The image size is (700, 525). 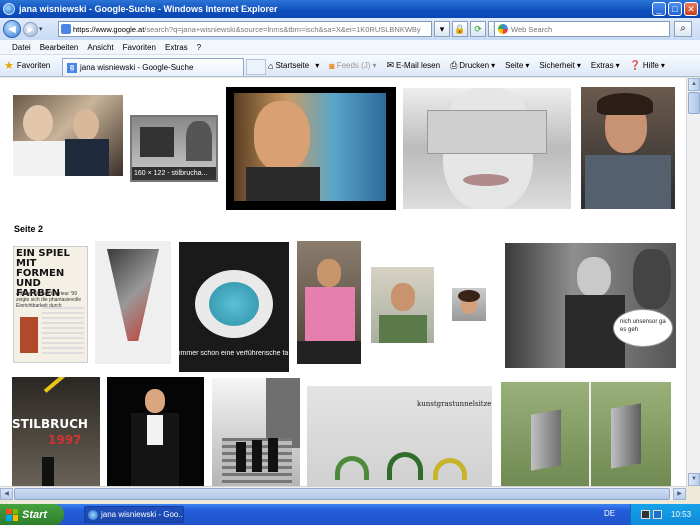 I want to click on menu-file: Datei, so click(x=21, y=47).